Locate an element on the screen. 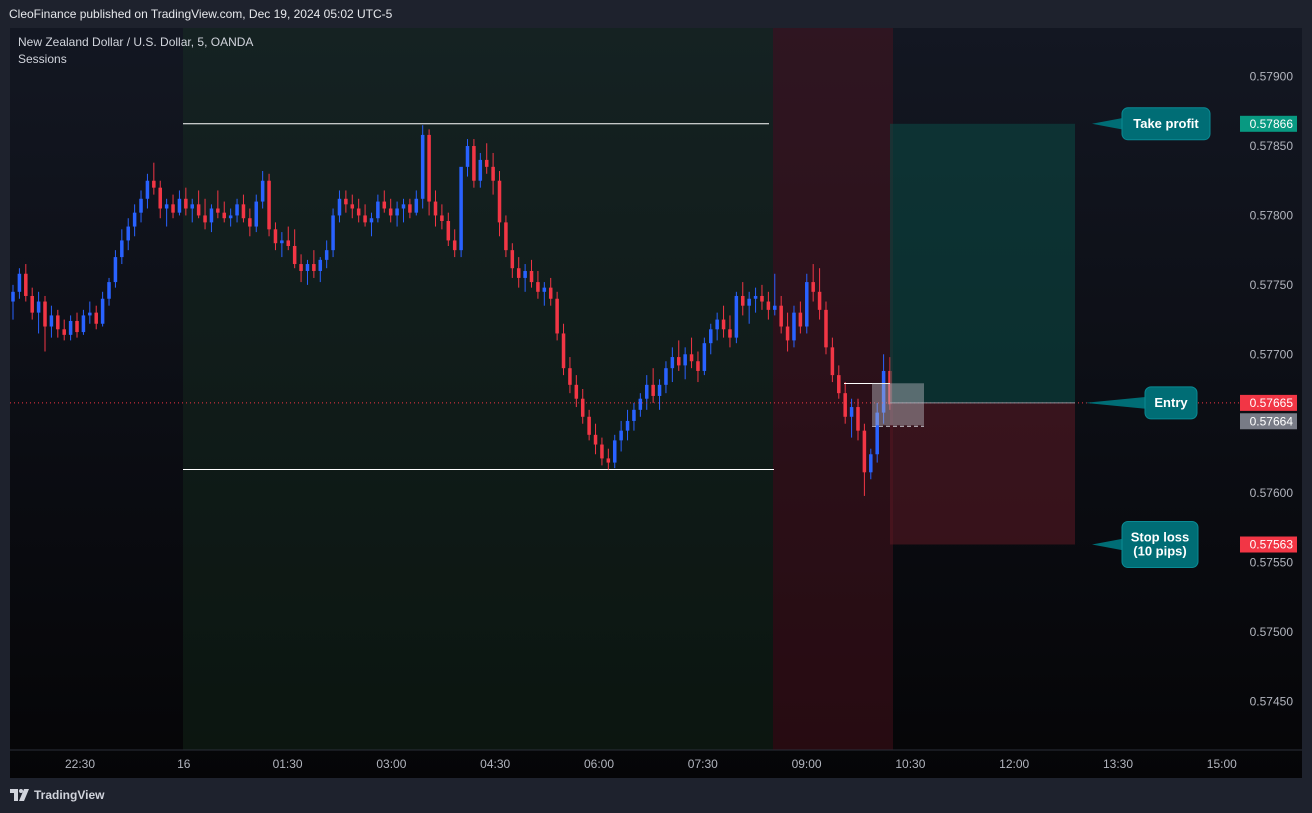  price-tag-label: 0.57866 is located at coordinates (1272, 124).